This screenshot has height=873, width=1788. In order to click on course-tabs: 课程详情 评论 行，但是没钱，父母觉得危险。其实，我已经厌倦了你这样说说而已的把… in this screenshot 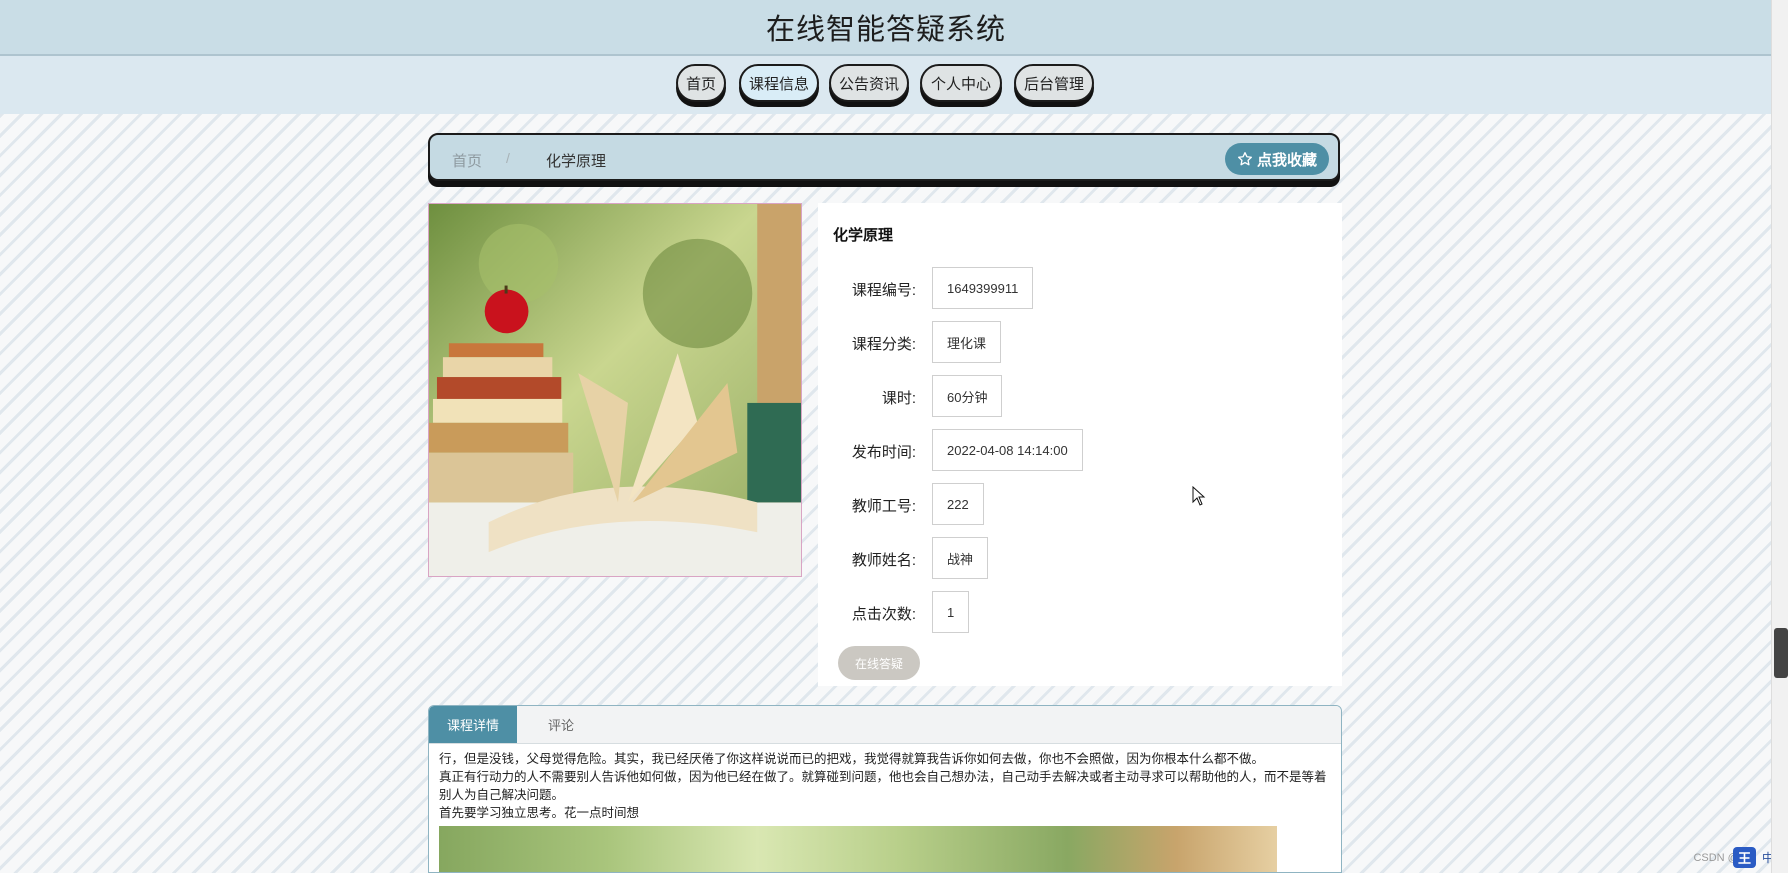, I will do `click(885, 789)`.